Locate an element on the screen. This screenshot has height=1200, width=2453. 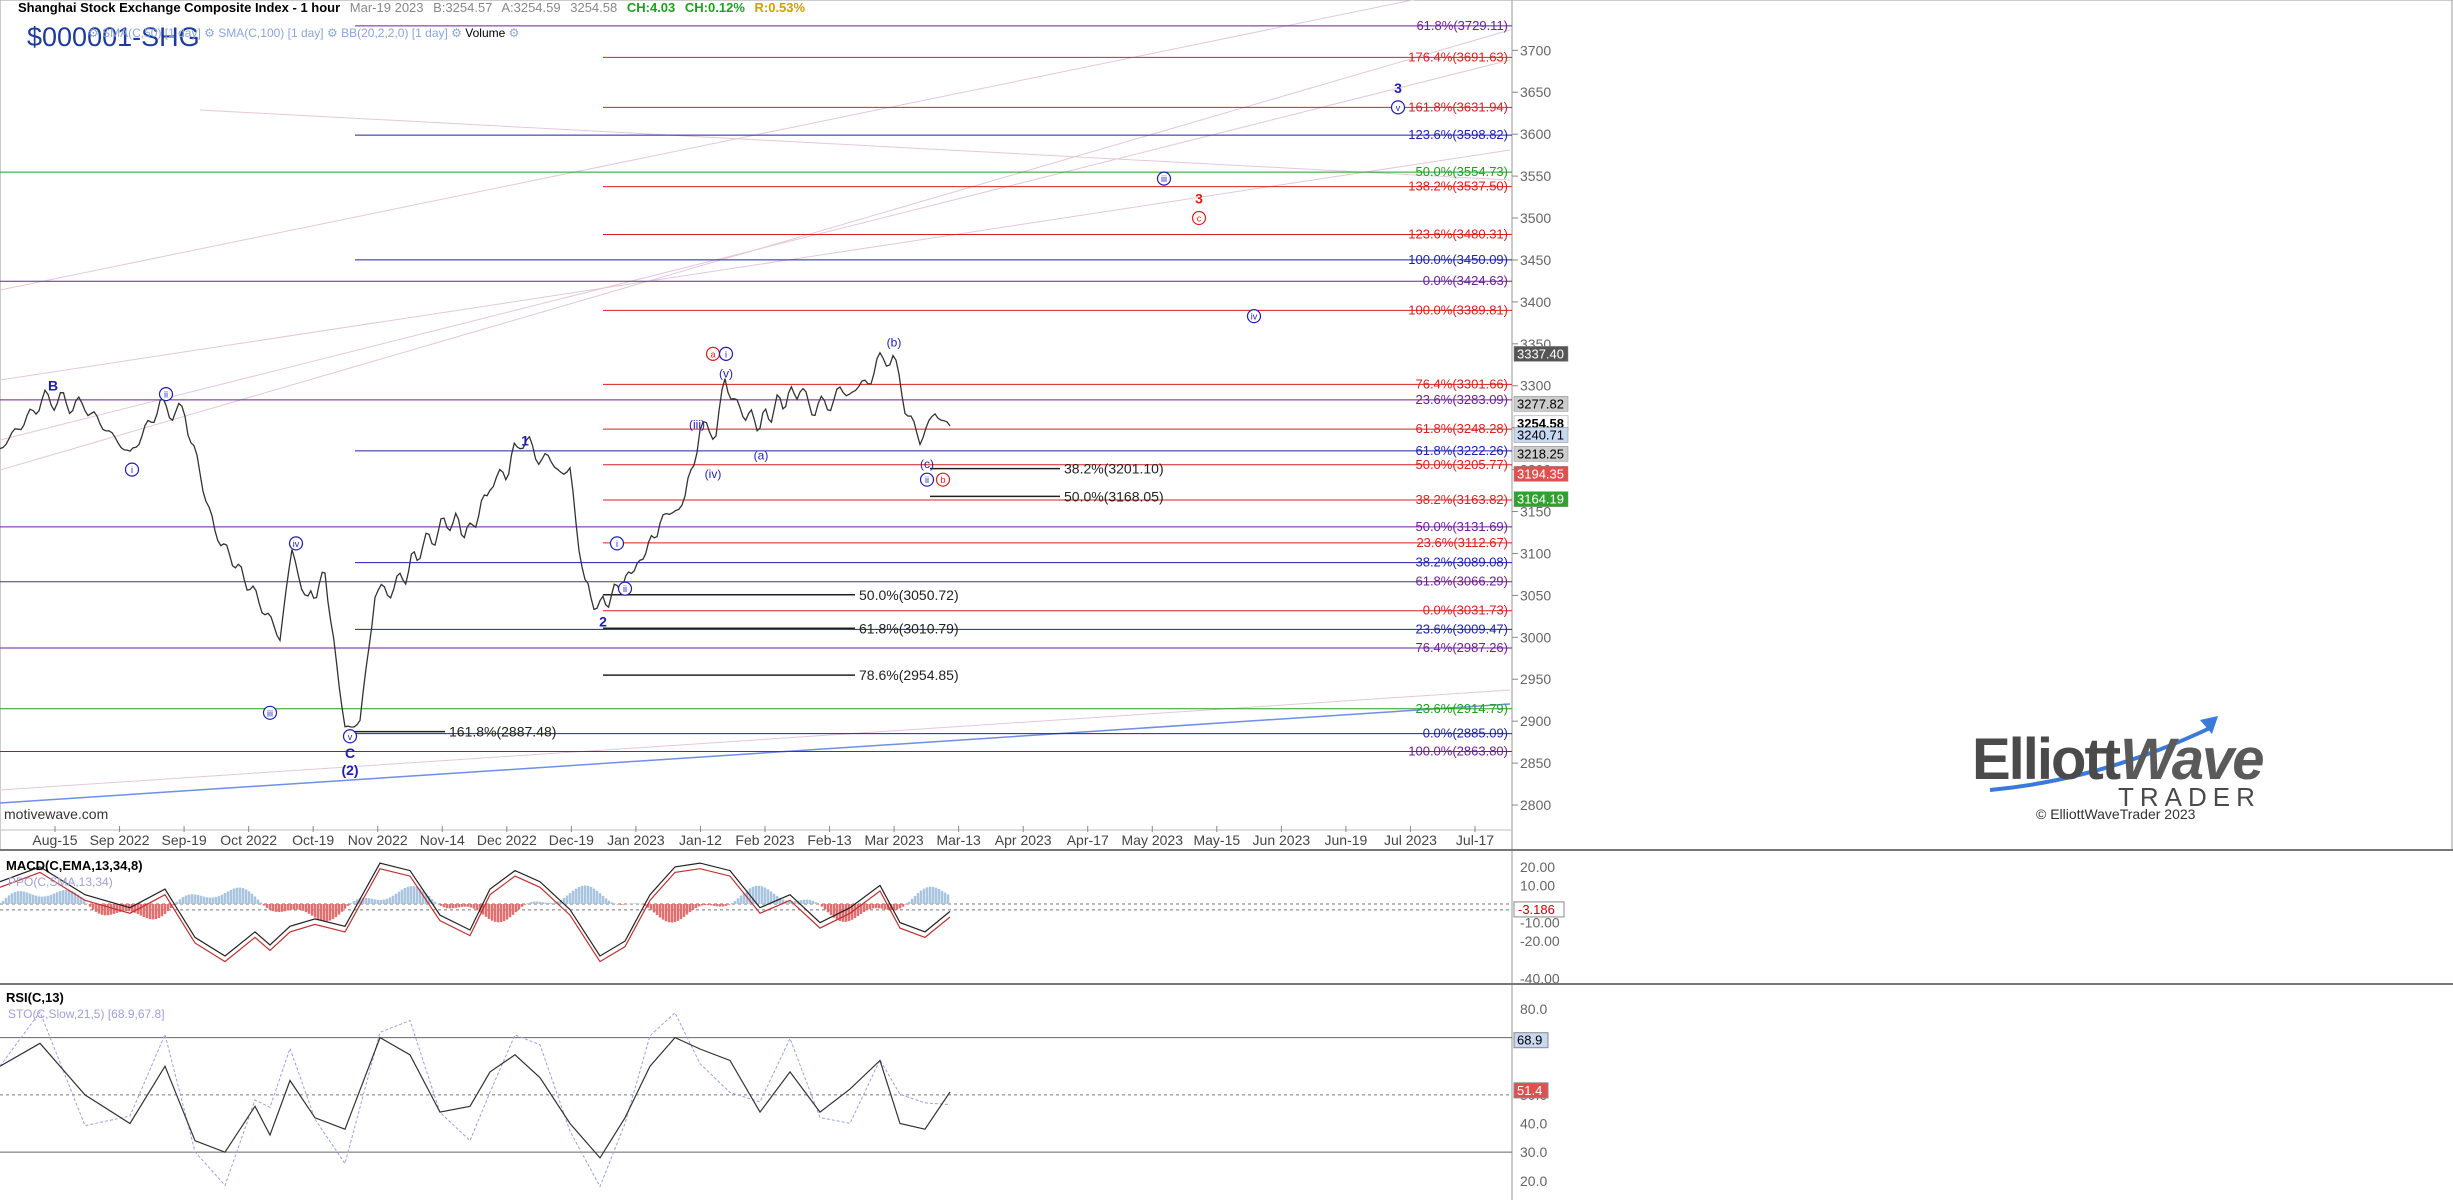
wave-label: (iii) is located at coordinates (697, 424).